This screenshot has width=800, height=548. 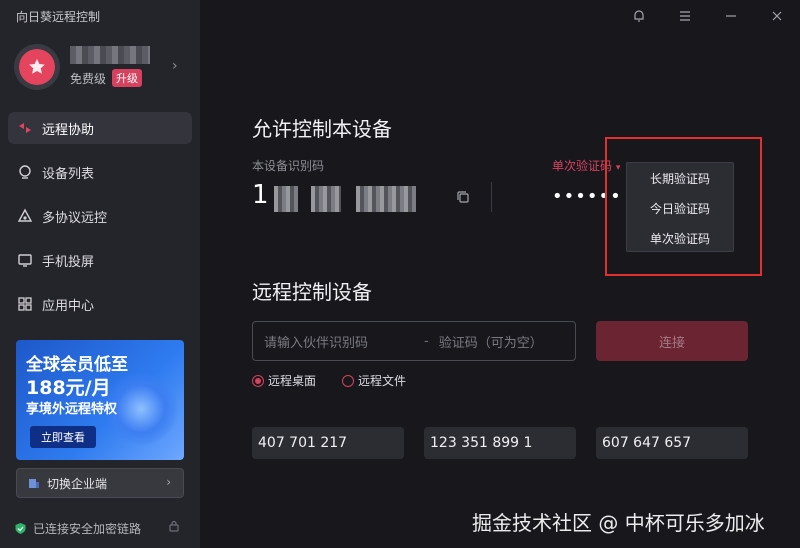 What do you see at coordinates (342, 197) in the screenshot?
I see `device-id: 1` at bounding box center [342, 197].